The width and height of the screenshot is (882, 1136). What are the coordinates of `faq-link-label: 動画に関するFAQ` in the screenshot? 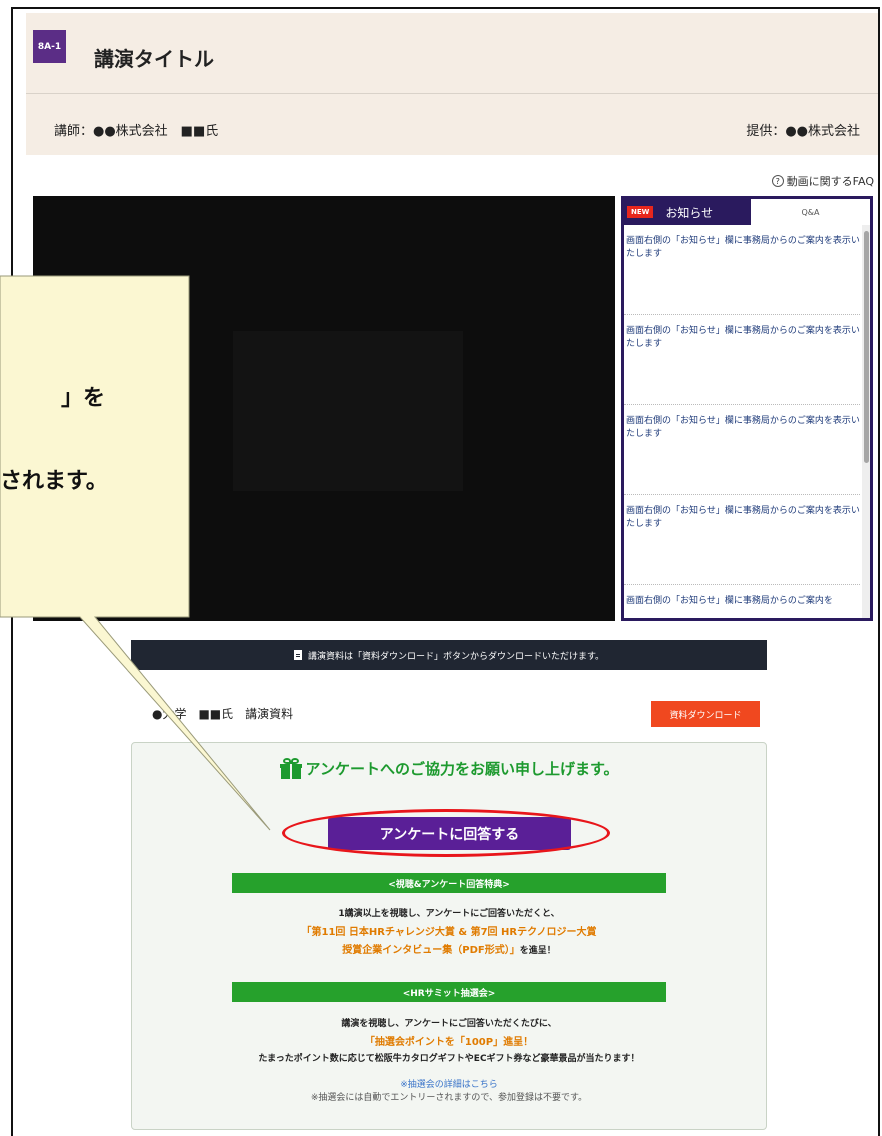 It's located at (830, 181).